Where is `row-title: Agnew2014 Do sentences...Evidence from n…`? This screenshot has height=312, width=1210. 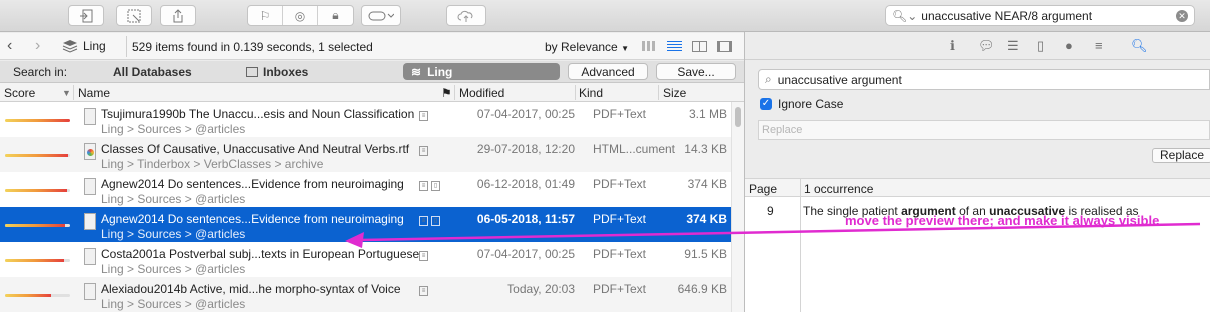 row-title: Agnew2014 Do sentences...Evidence from n… is located at coordinates (252, 184).